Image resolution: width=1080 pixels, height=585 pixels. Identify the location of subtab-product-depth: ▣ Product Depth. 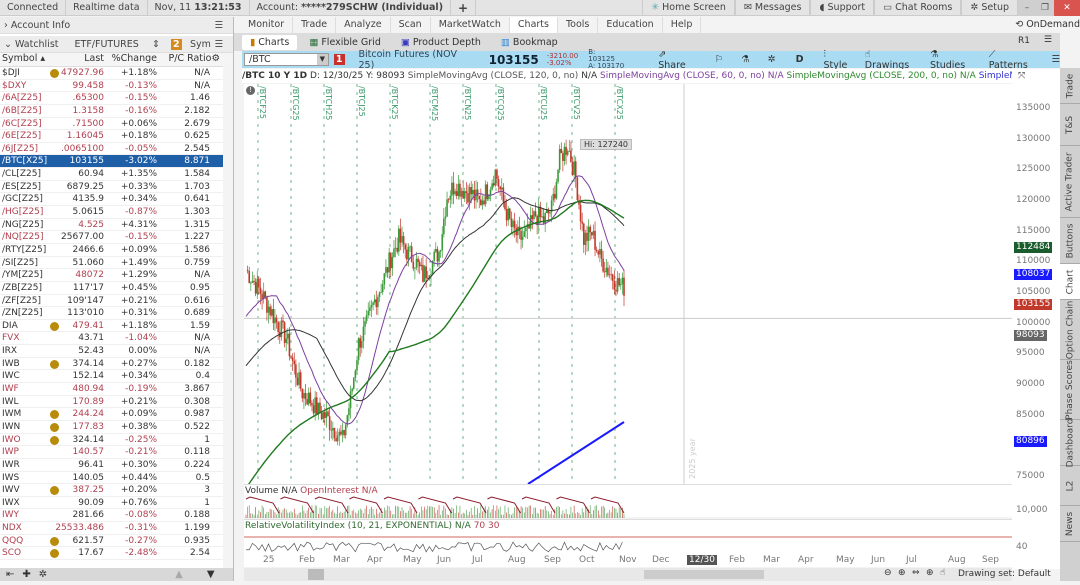
(441, 42).